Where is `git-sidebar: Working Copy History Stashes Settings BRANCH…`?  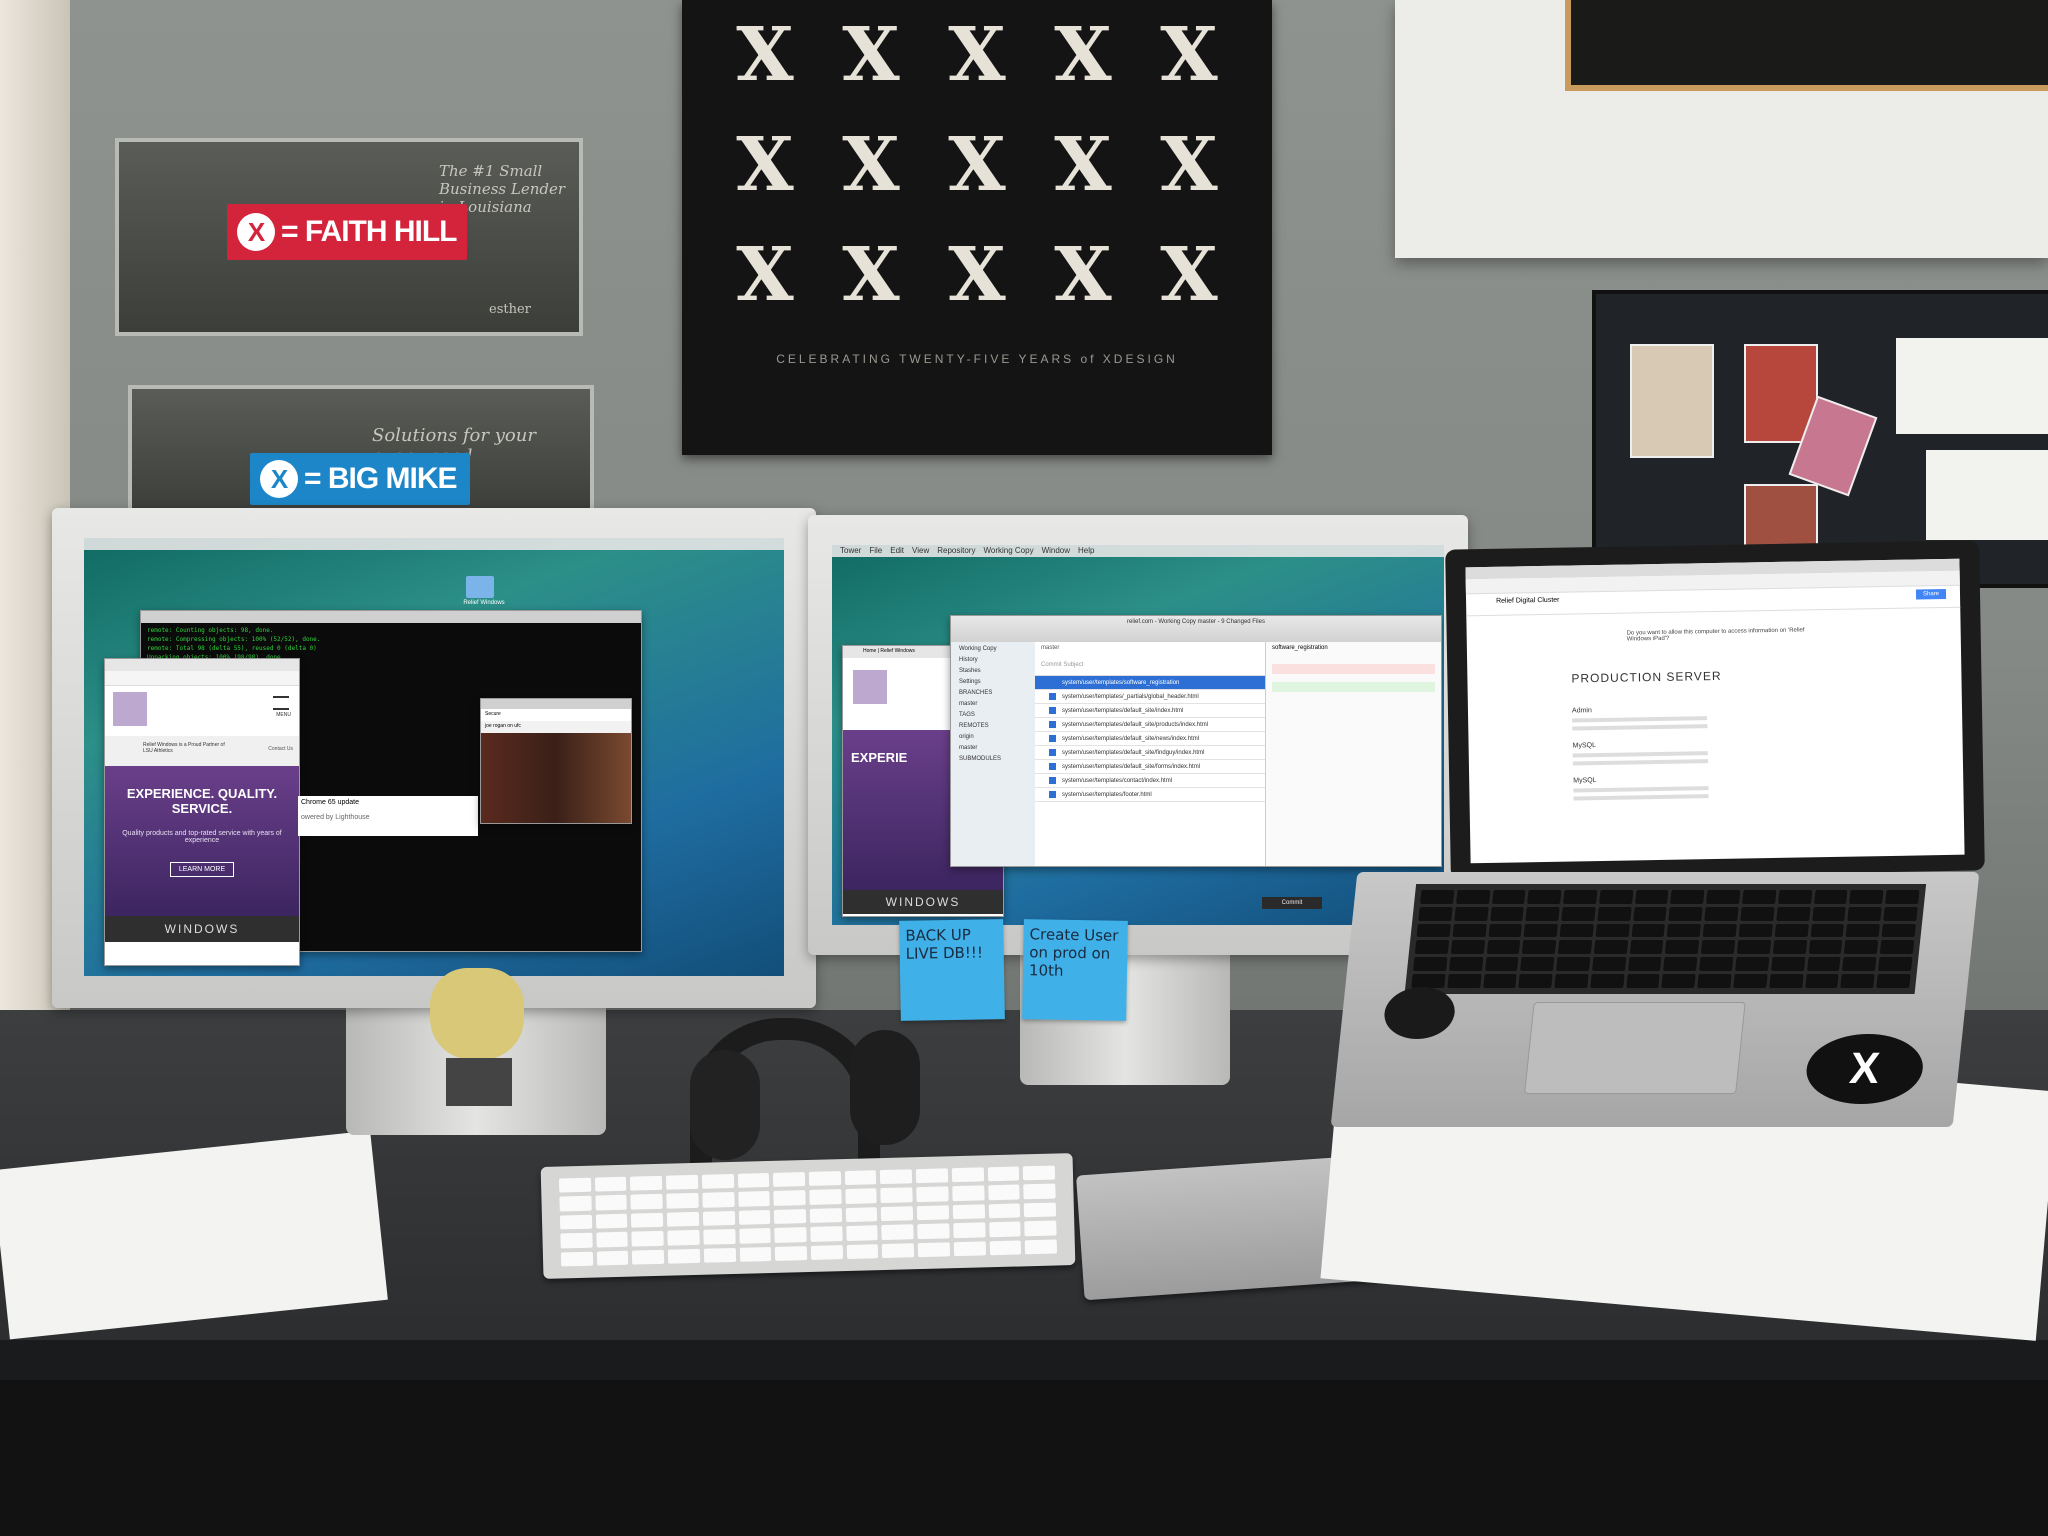
git-sidebar: Working Copy History Stashes Settings BRANCH… is located at coordinates (993, 754).